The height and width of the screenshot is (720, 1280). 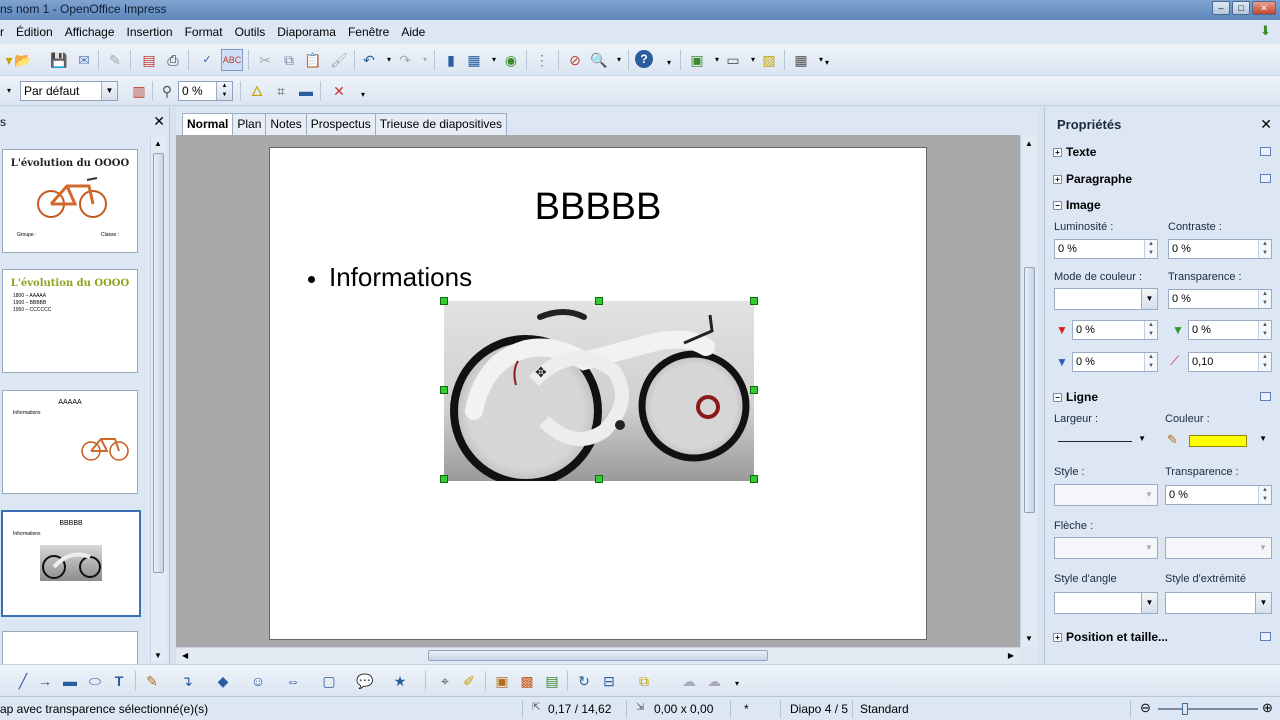 What do you see at coordinates (5, 32) in the screenshot?
I see `menu-fichier: r` at bounding box center [5, 32].